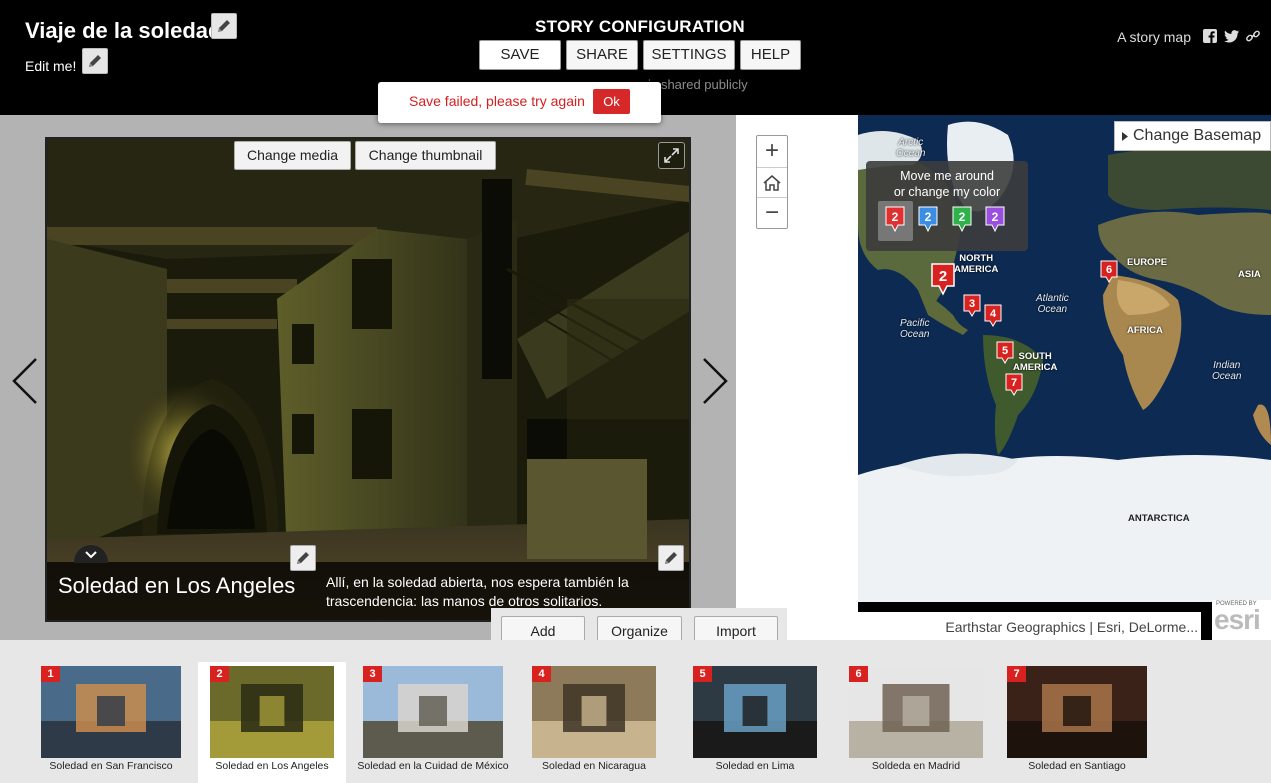  I want to click on map-marker-3: 3, so click(972, 306).